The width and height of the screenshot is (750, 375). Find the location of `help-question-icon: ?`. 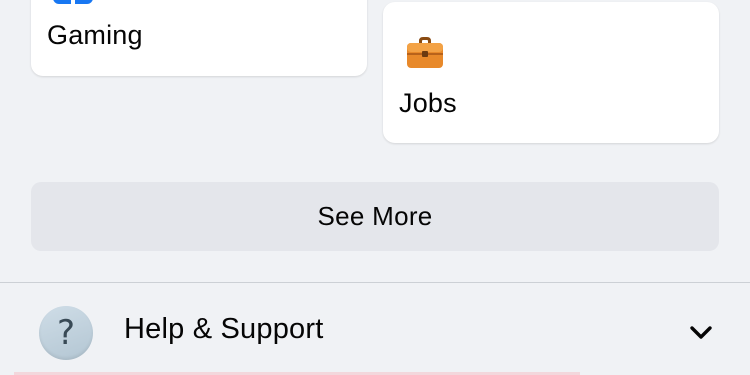

help-question-icon: ? is located at coordinates (66, 333).